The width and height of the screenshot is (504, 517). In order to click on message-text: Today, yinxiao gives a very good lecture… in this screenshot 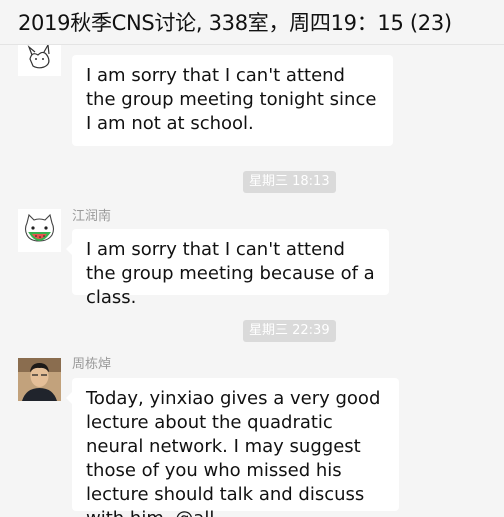, I will do `click(233, 452)`.